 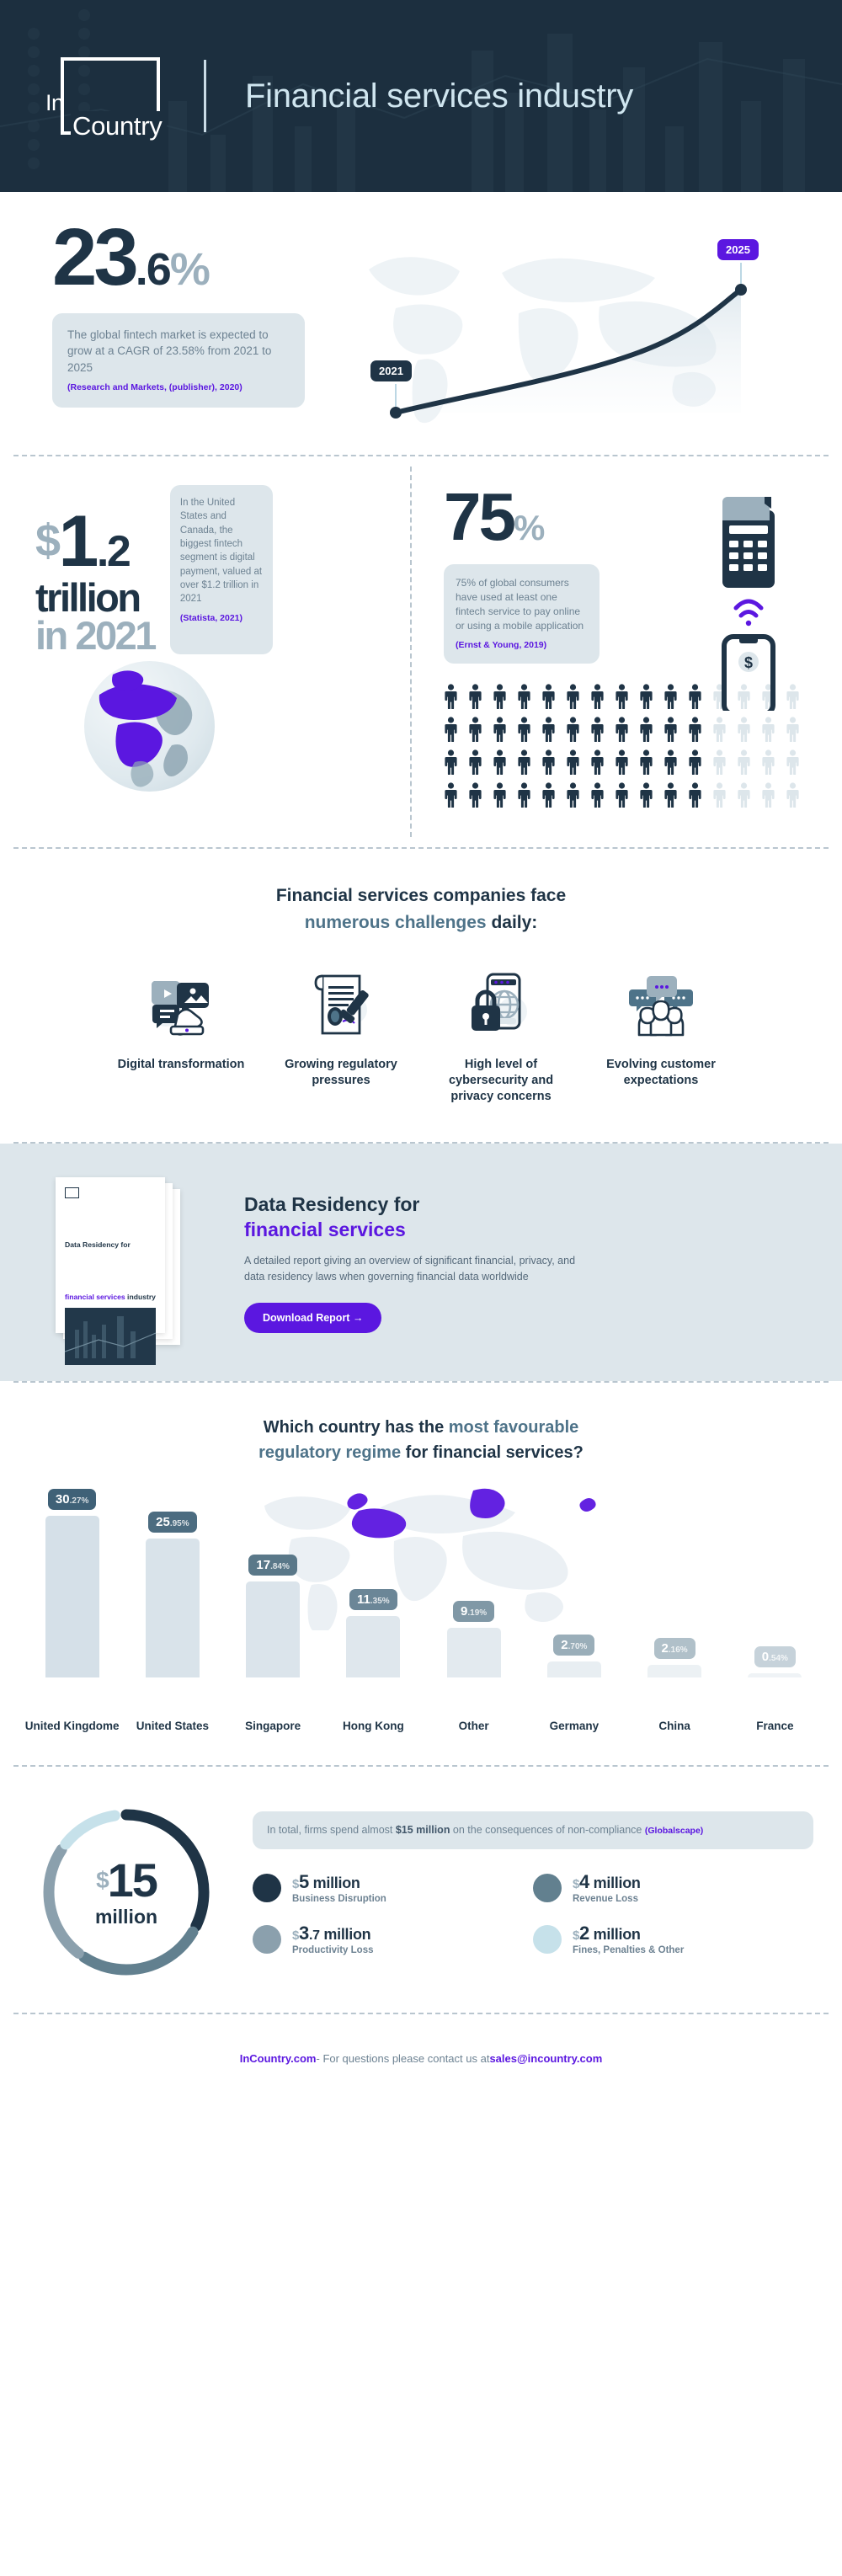 What do you see at coordinates (373, 1633) in the screenshot?
I see `bar-column: 11.35%` at bounding box center [373, 1633].